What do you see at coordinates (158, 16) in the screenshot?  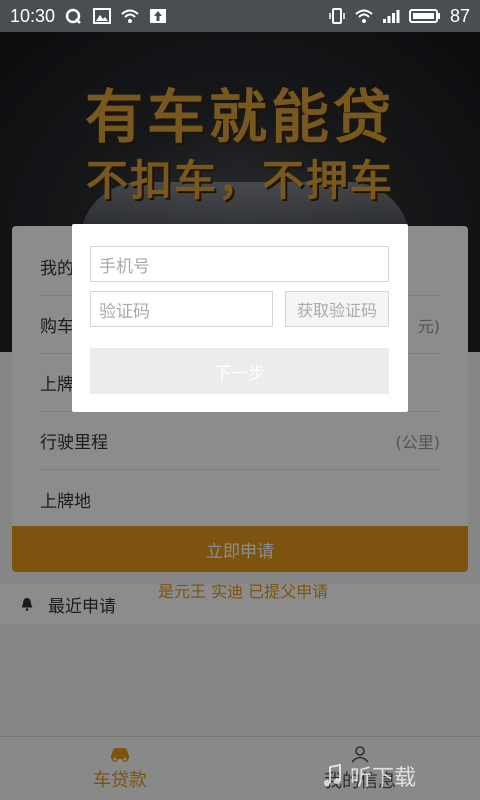 I see `upload-icon` at bounding box center [158, 16].